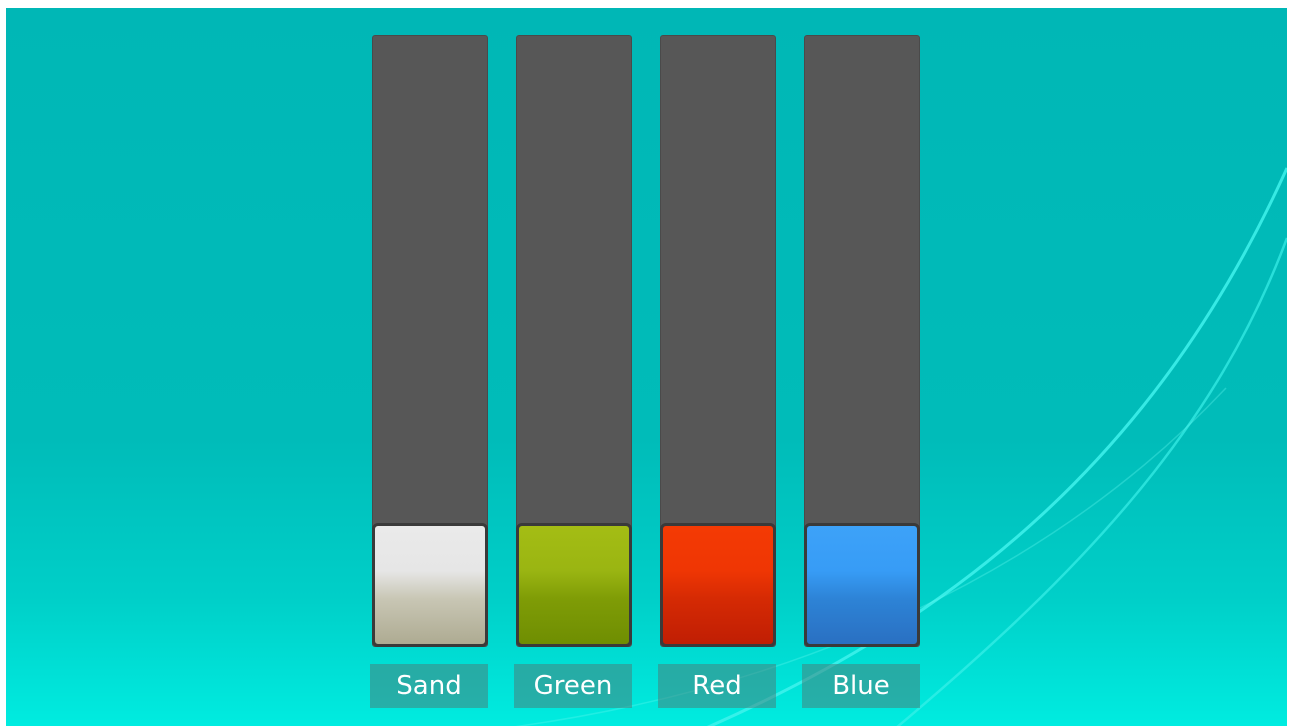 The image size is (1293, 726). Describe the element at coordinates (573, 686) in the screenshot. I see `slider-label-green: Green` at that location.